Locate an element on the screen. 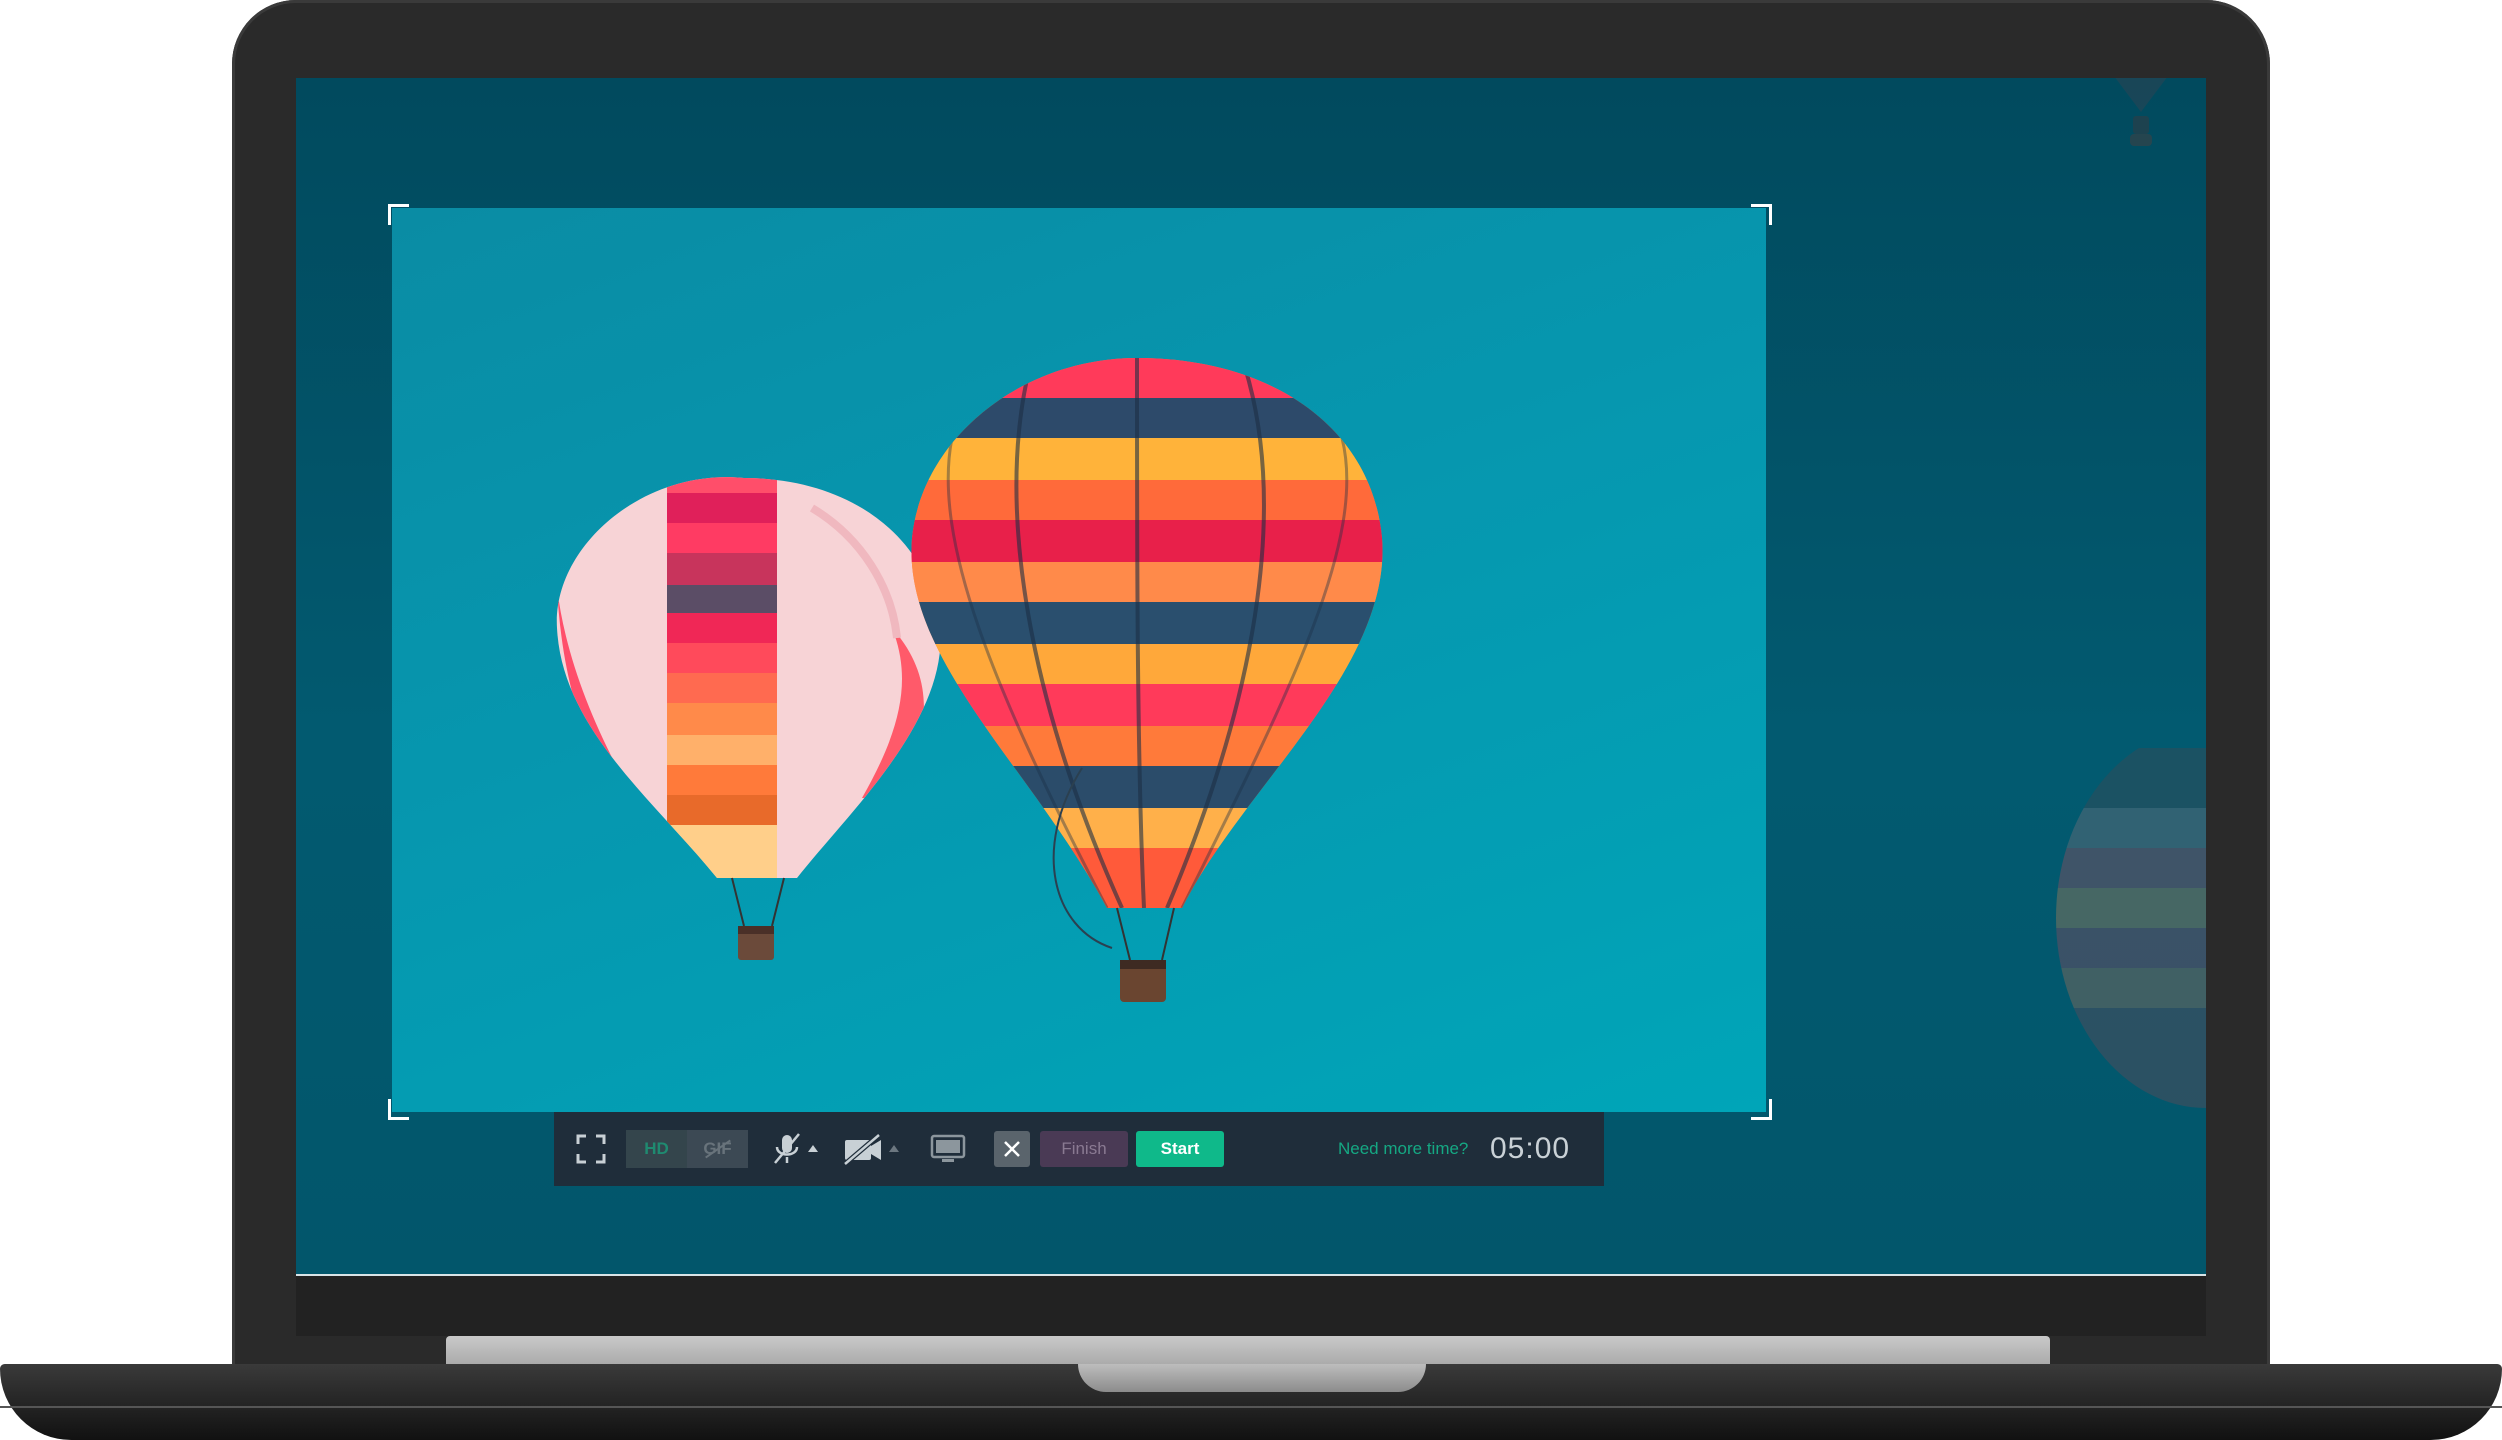 This screenshot has height=1440, width=2502. screen-capture-button is located at coordinates (948, 1149).